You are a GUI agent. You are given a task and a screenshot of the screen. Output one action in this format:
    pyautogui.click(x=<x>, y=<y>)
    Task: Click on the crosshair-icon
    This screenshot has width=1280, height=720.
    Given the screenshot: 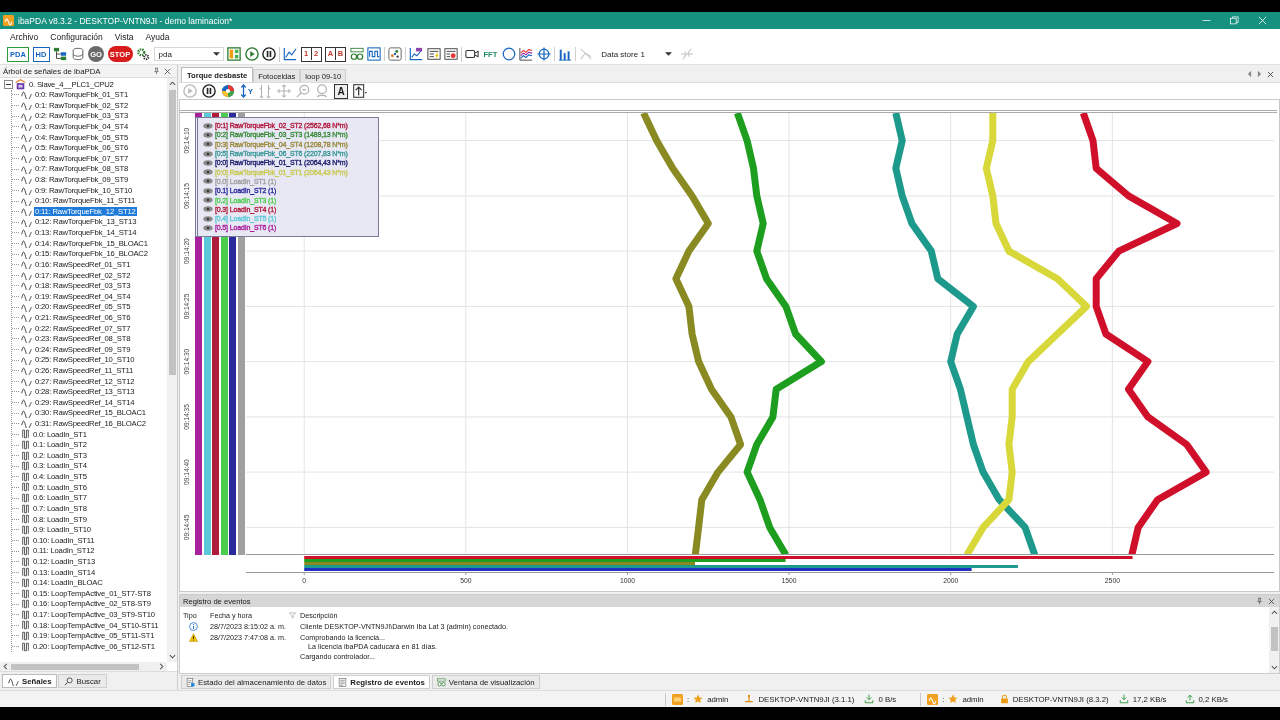 What is the action you would take?
    pyautogui.click(x=543, y=54)
    